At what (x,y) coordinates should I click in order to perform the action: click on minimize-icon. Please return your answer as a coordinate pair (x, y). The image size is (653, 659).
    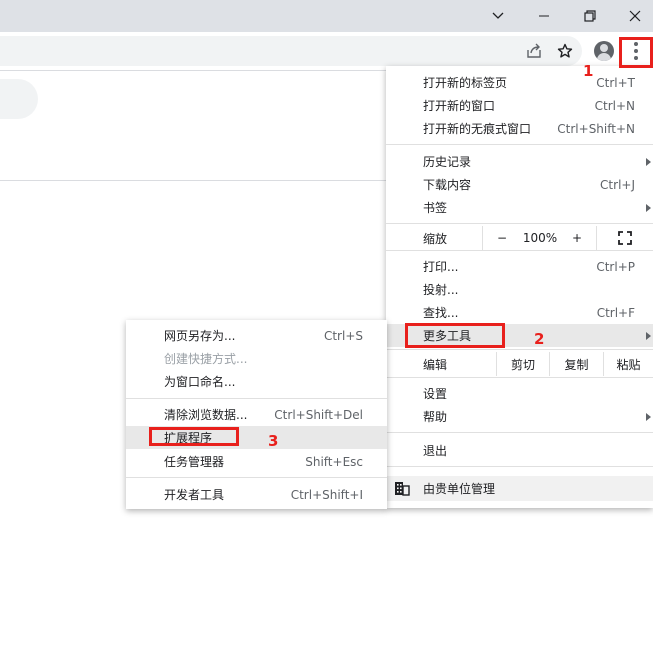
    Looking at the image, I should click on (544, 16).